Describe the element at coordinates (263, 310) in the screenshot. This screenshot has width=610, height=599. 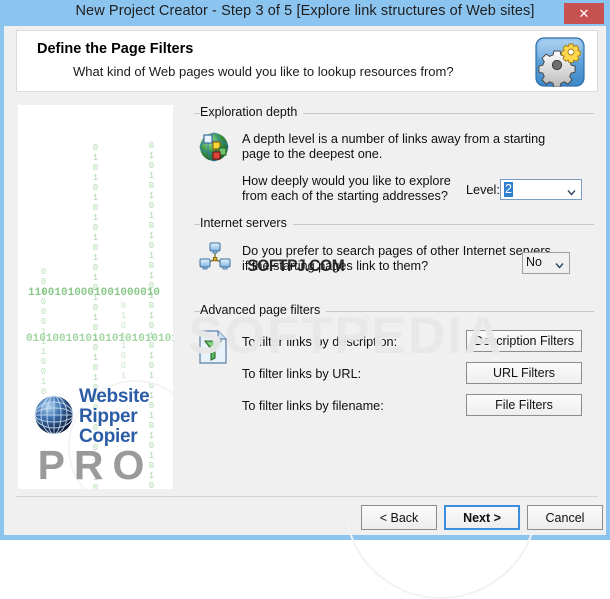
I see `group-label: Advanced page filters` at that location.